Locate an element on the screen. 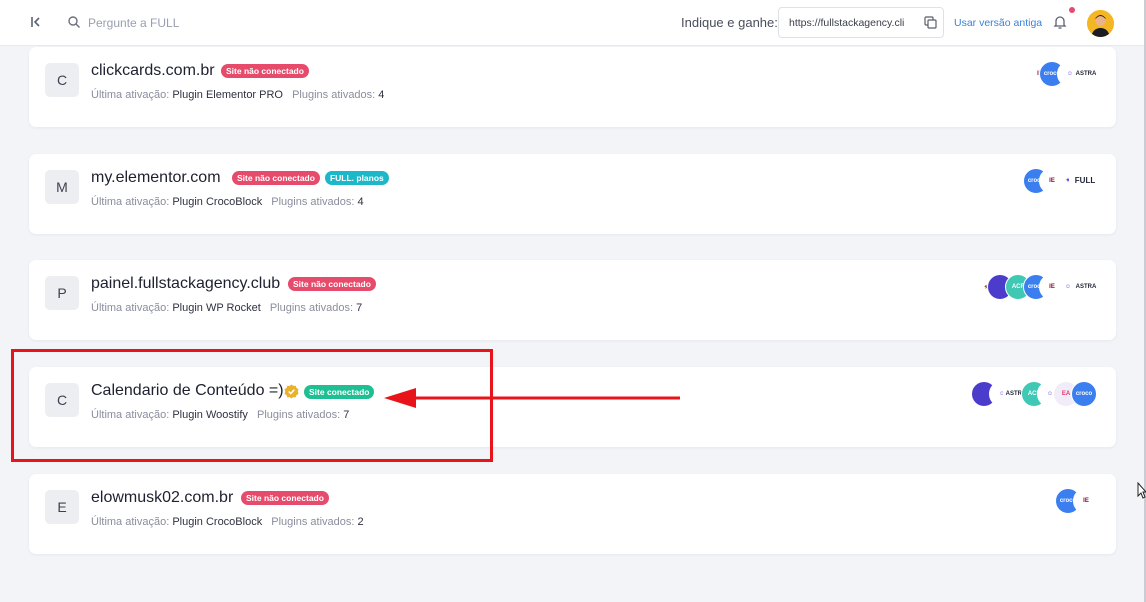 The image size is (1146, 602). notification-dot is located at coordinates (1072, 10).